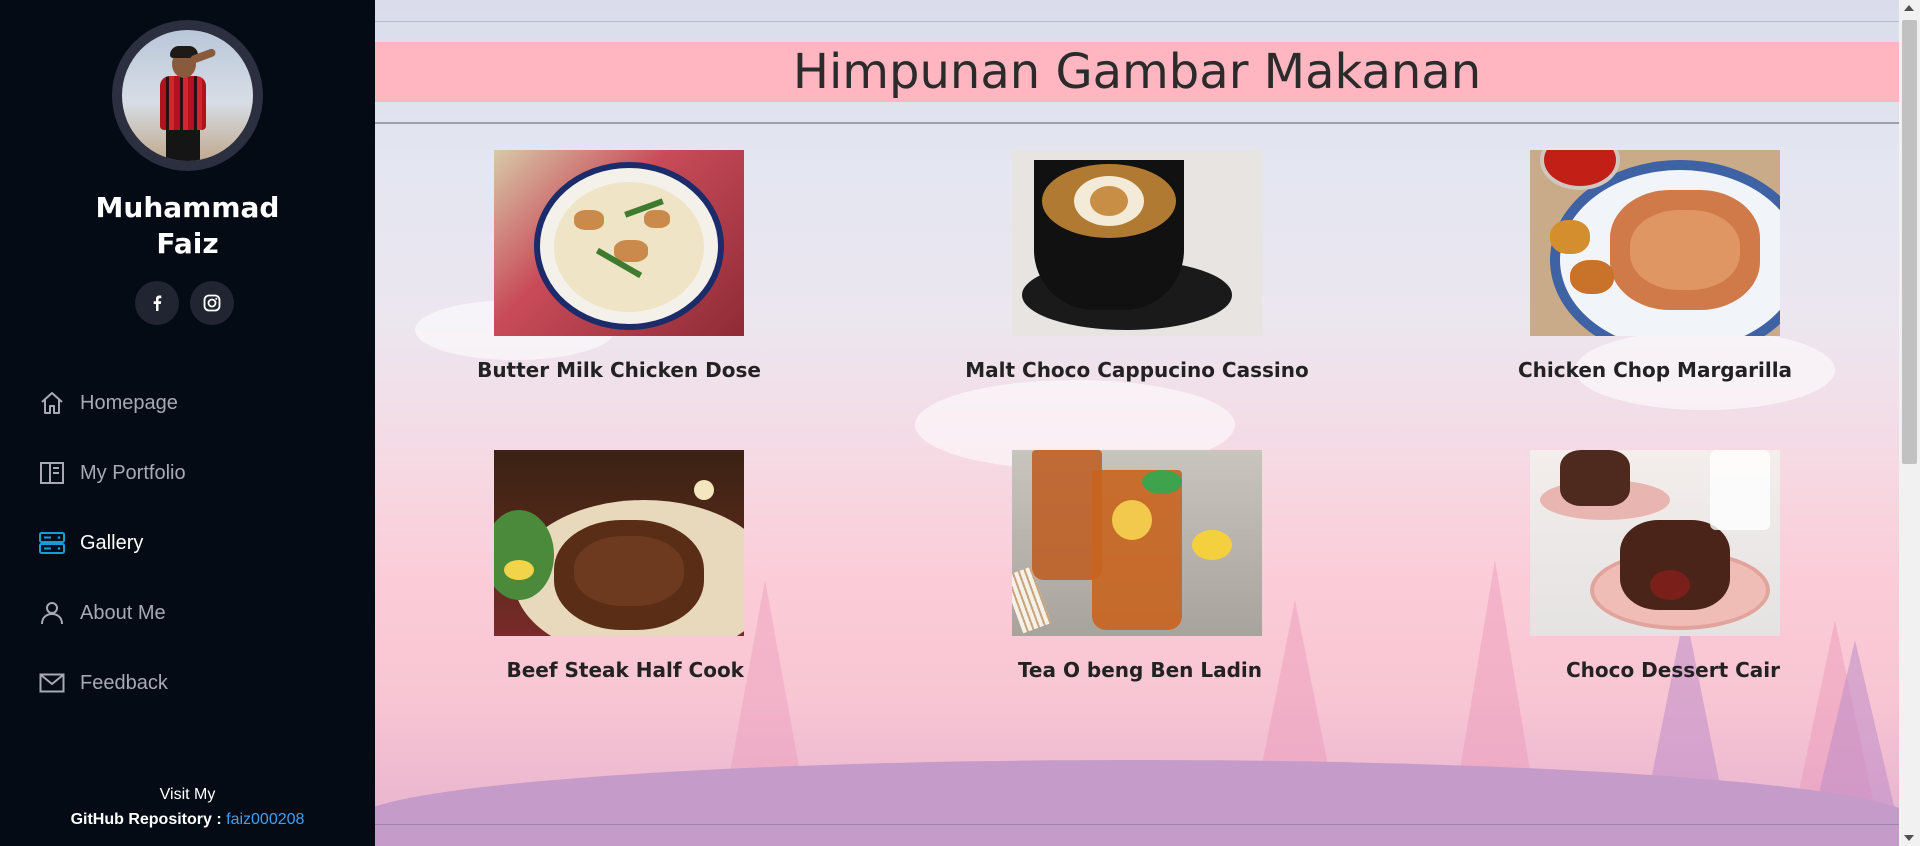 The height and width of the screenshot is (846, 1920). What do you see at coordinates (112, 542) in the screenshot?
I see `nav-label-gallery: Gallery` at bounding box center [112, 542].